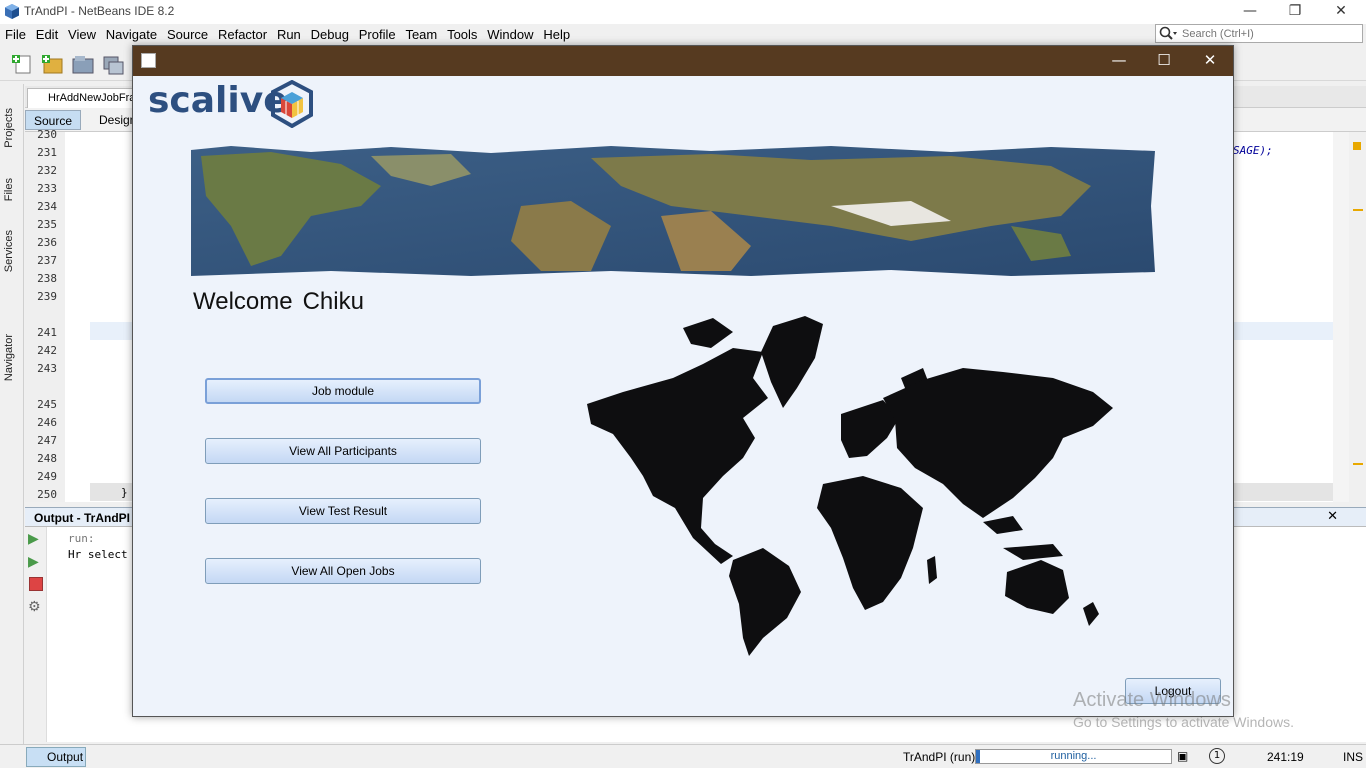 The width and height of the screenshot is (1366, 768). What do you see at coordinates (673, 211) in the screenshot?
I see `world-map-banner` at bounding box center [673, 211].